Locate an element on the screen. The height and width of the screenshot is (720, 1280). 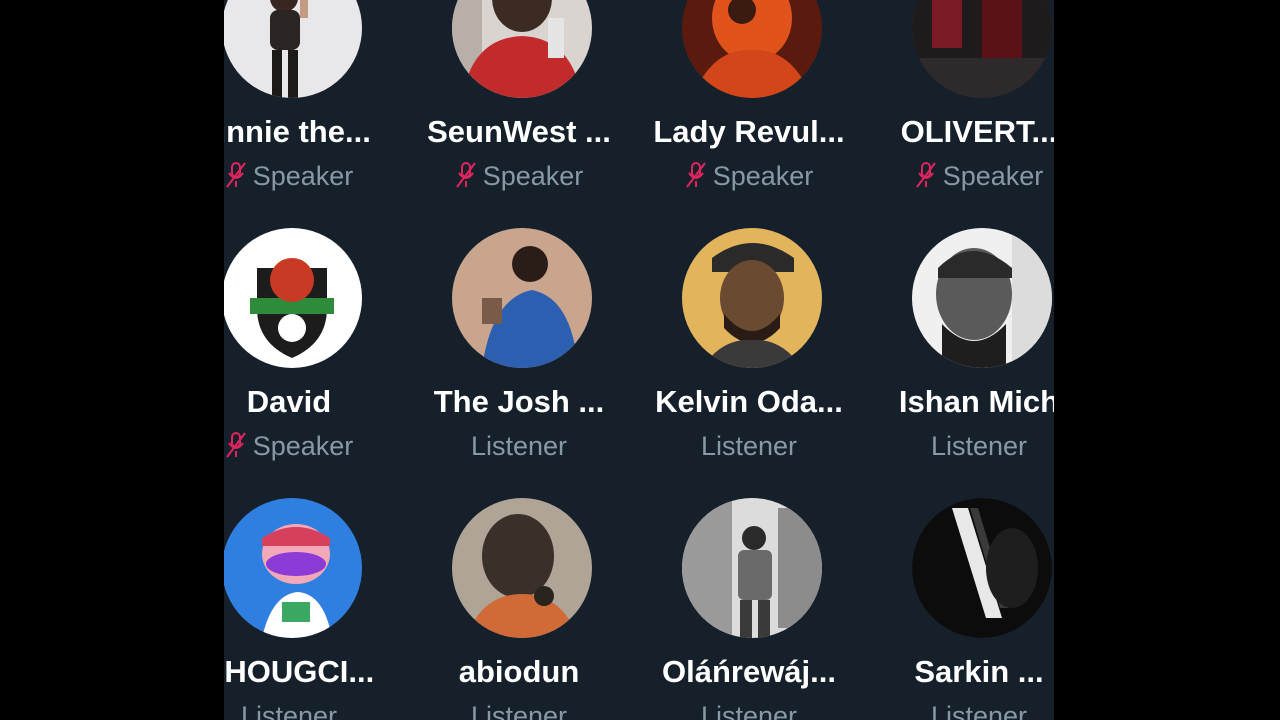
participant-card: unnie the... Speaker is located at coordinates (314, 99).